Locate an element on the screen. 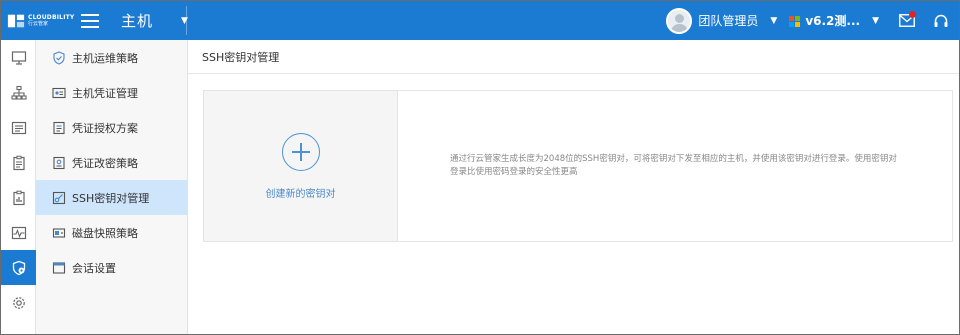 The height and width of the screenshot is (335, 960). windows-logo-icon is located at coordinates (795, 21).